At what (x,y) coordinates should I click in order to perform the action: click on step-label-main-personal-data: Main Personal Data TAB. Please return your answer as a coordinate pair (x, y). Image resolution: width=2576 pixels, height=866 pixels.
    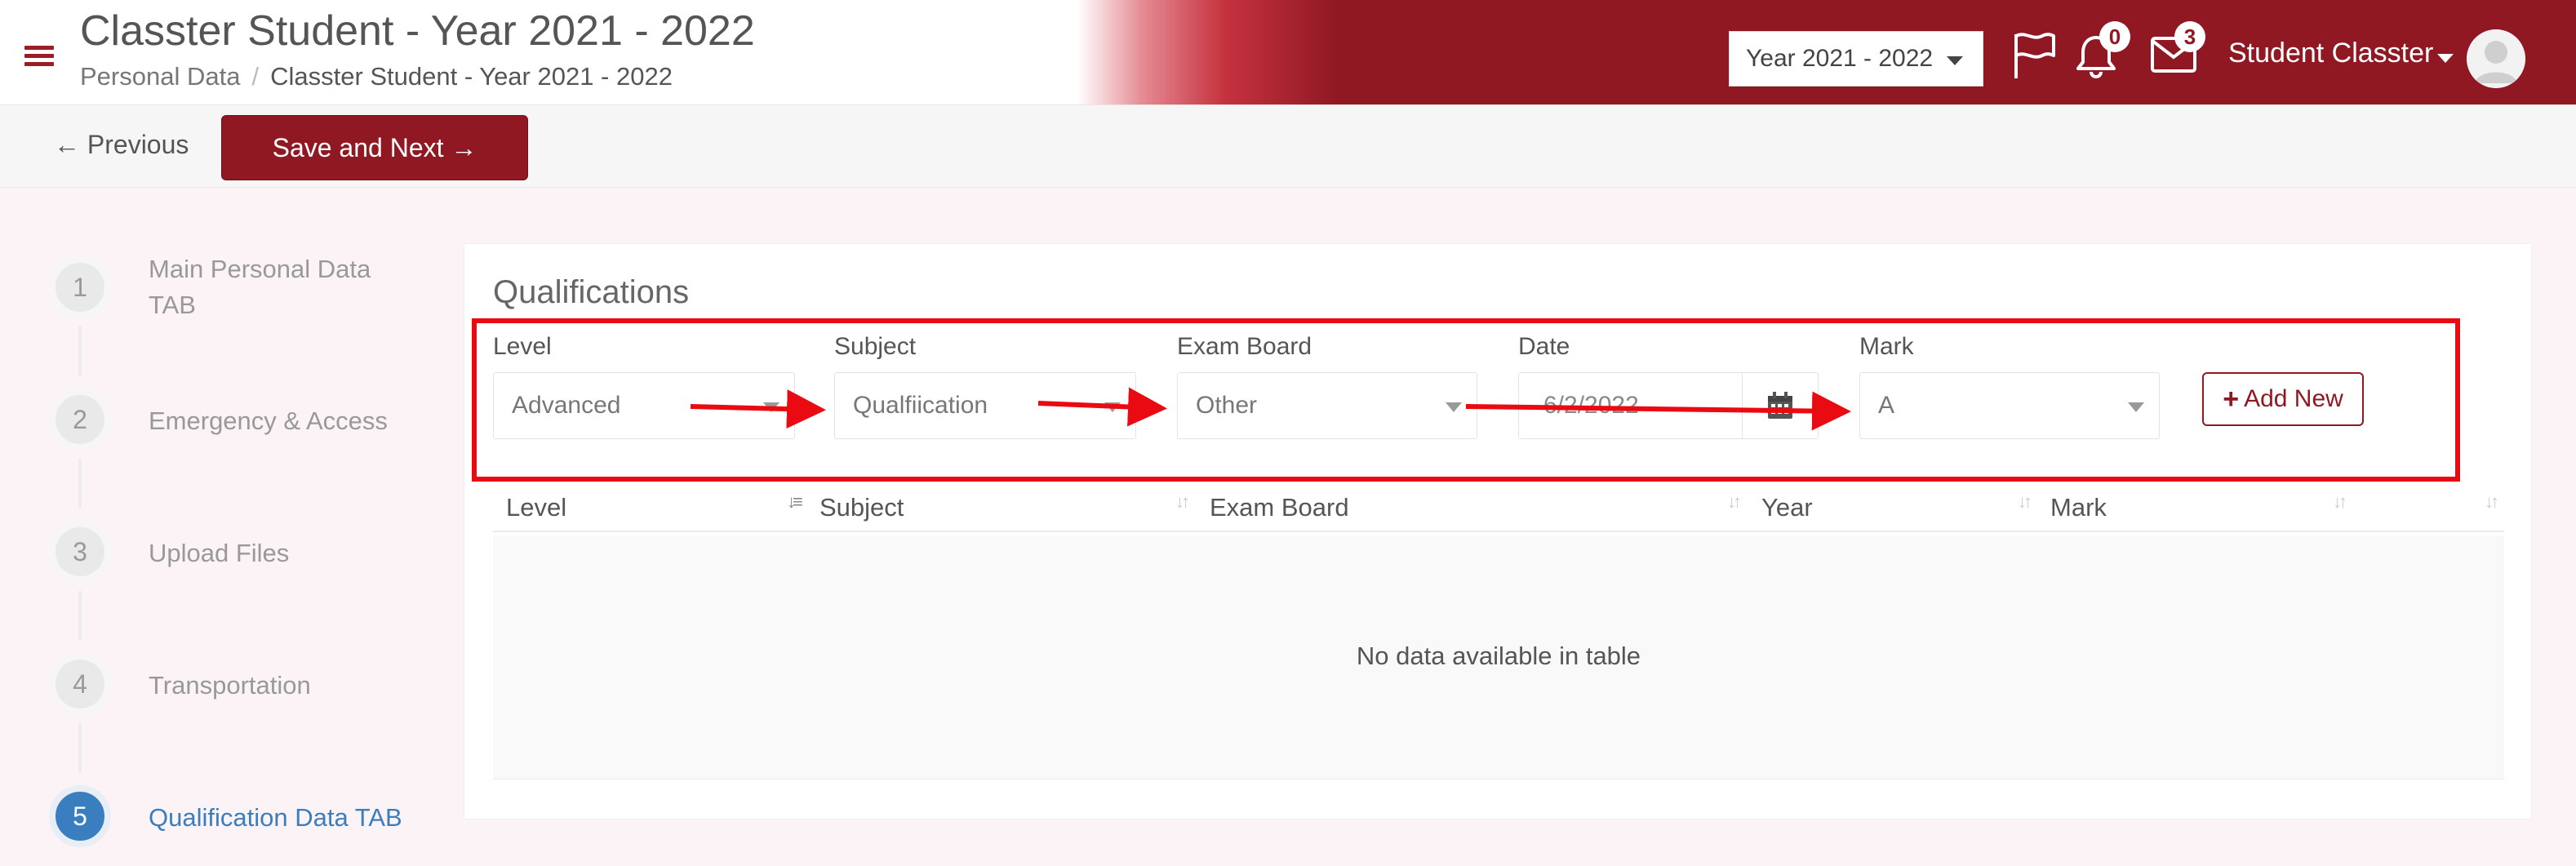
    Looking at the image, I should click on (279, 287).